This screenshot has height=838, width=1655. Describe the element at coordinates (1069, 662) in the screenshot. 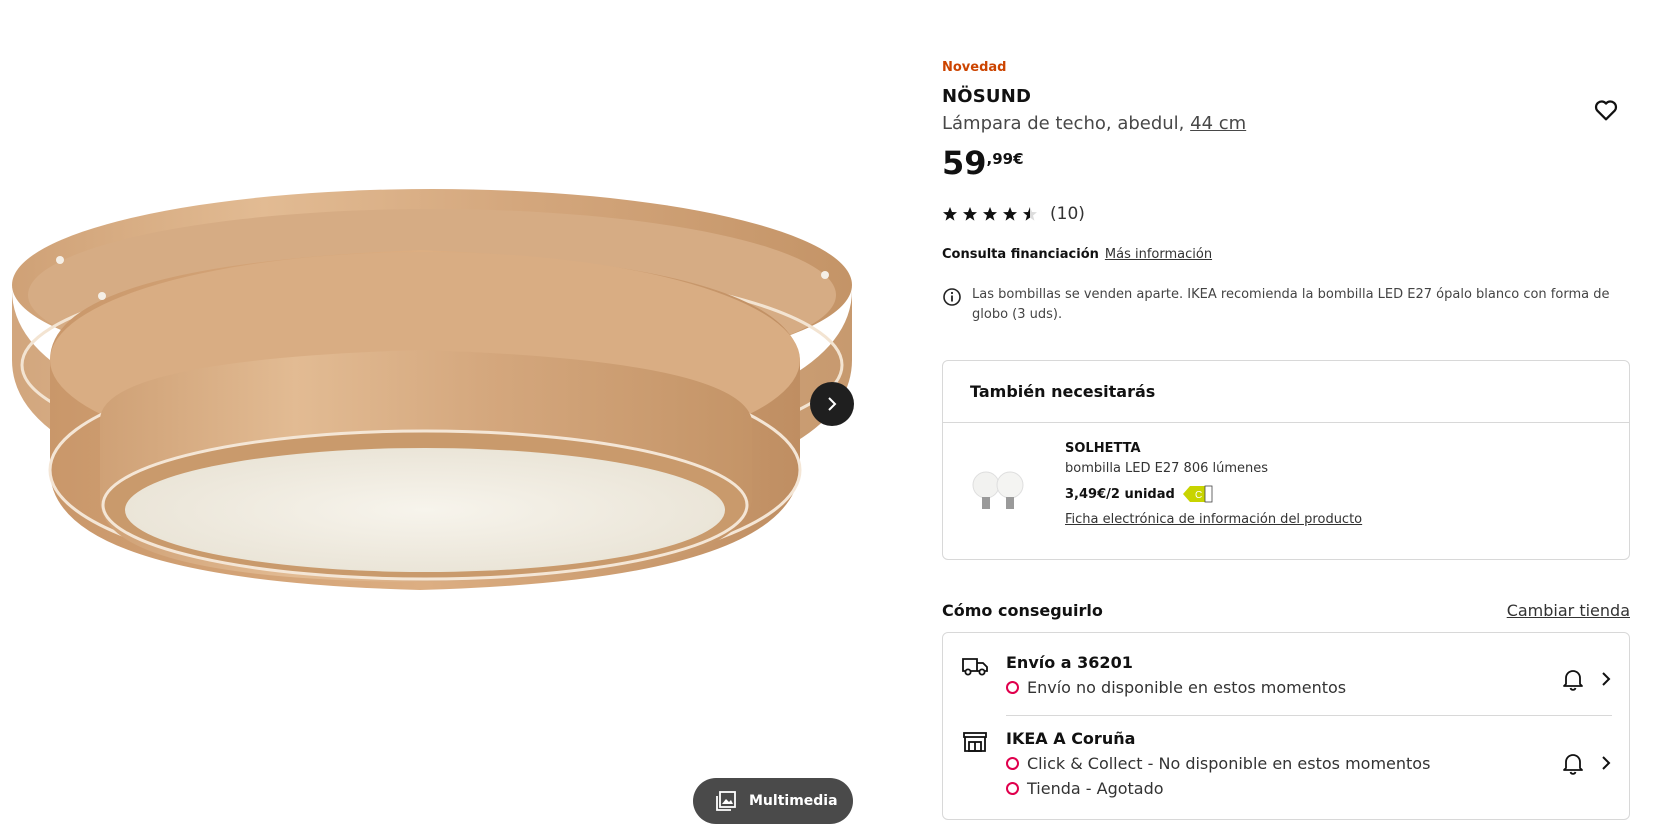

I see `delivery-title: Envío a 36201` at that location.